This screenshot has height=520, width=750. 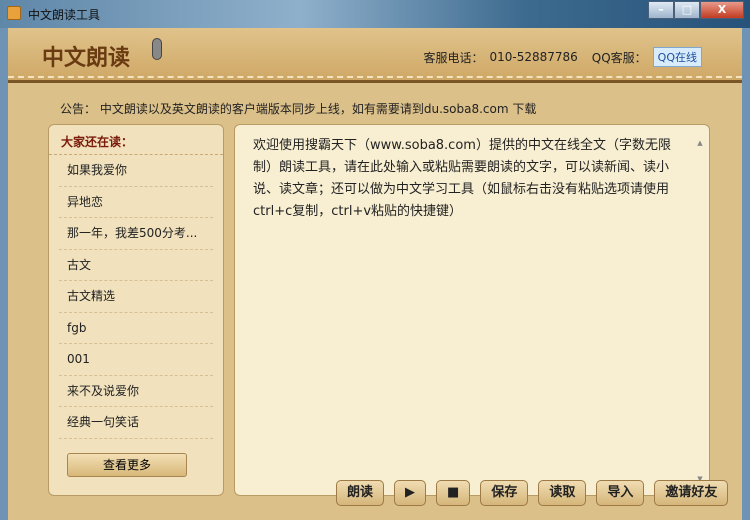 I want to click on sidebar-title: 大家还在读：, so click(x=136, y=140).